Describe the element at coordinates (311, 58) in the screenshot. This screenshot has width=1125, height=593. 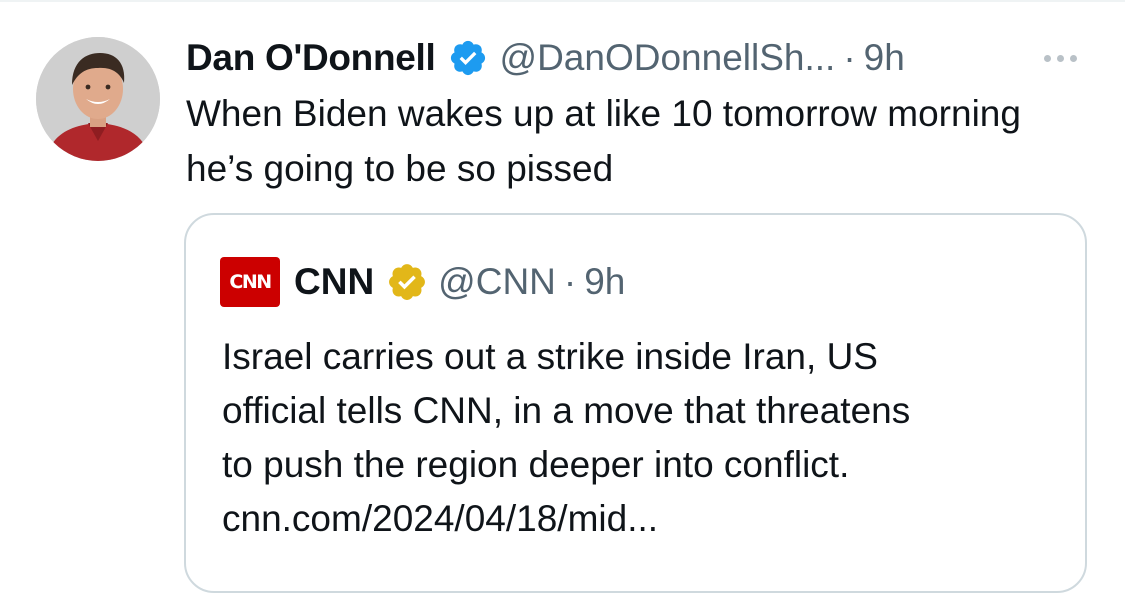
I see `author-name: Dan O'Donnell` at that location.